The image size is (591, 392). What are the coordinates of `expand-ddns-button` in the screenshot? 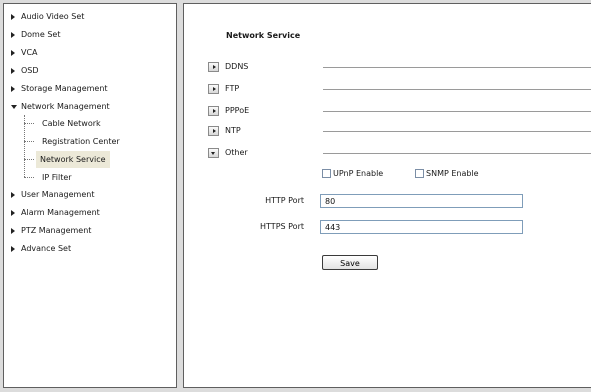 It's located at (213, 67).